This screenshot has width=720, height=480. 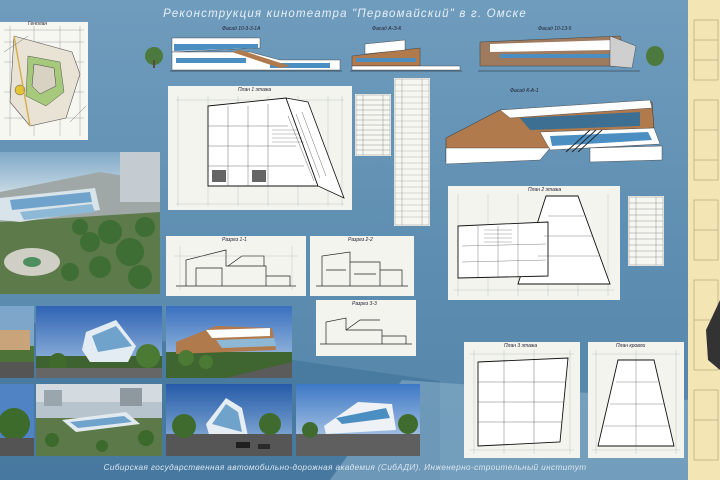 I want to click on plan-floor2-sheet: План 2 этажа, so click(x=534, y=243).